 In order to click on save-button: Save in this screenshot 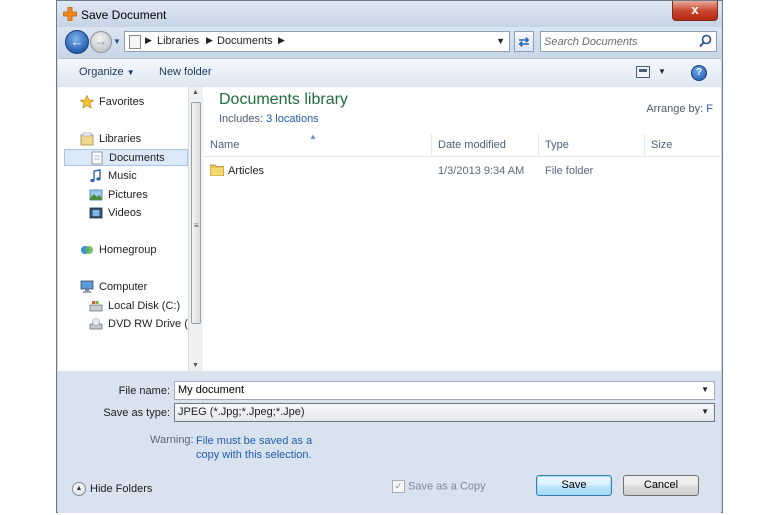, I will do `click(574, 485)`.